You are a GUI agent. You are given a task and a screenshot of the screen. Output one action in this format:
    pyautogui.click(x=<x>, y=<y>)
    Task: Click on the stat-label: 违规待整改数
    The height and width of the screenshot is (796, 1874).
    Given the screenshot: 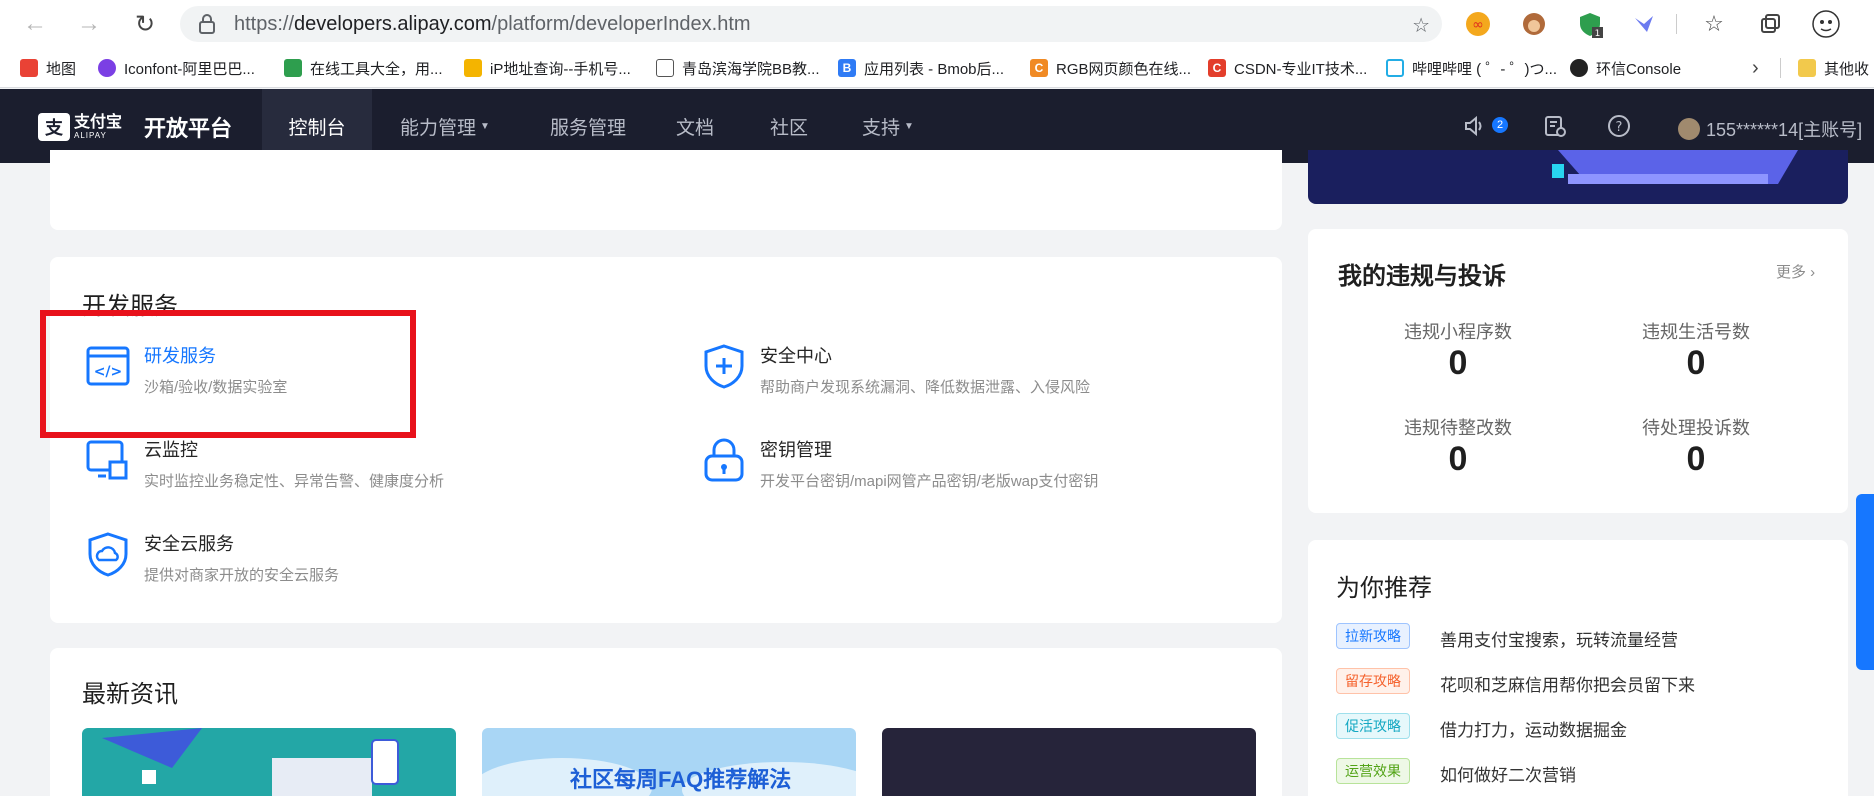 What is the action you would take?
    pyautogui.click(x=1458, y=428)
    